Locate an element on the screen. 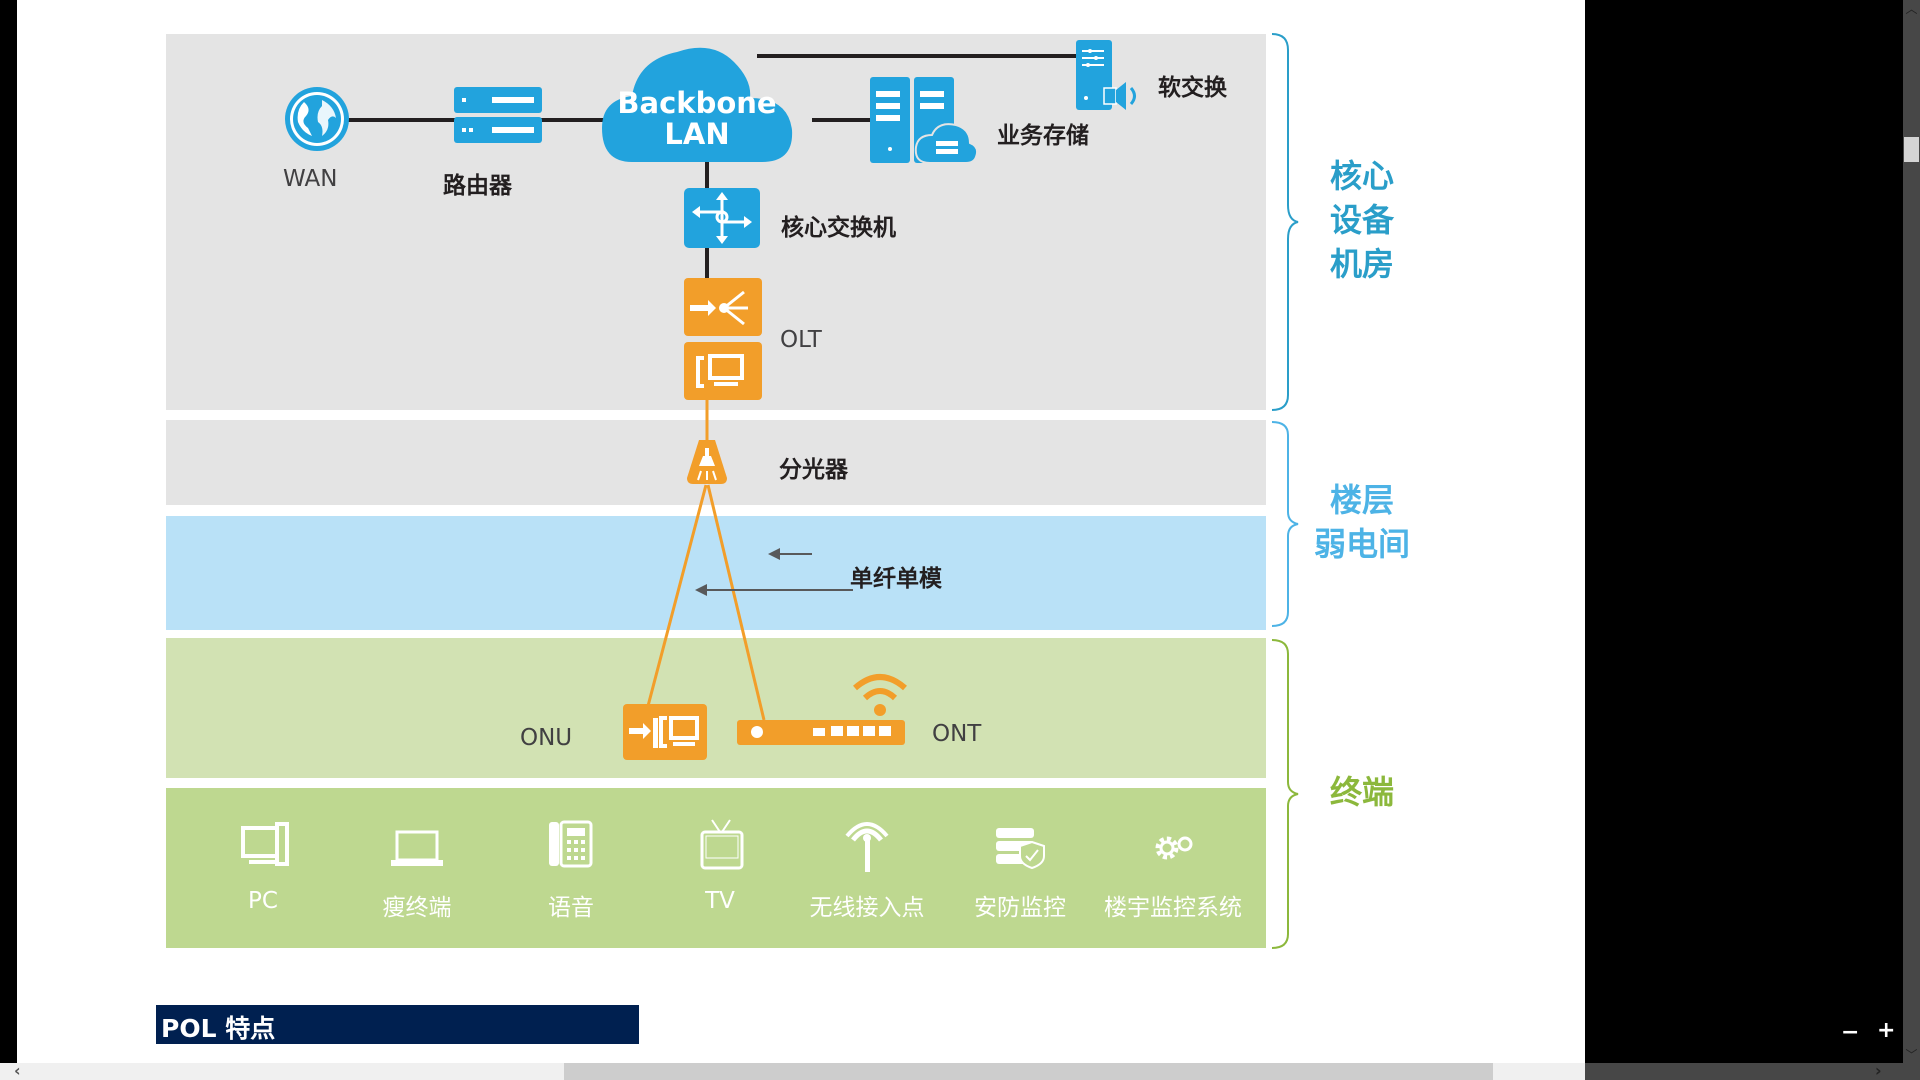  tv-icon is located at coordinates (722, 844).